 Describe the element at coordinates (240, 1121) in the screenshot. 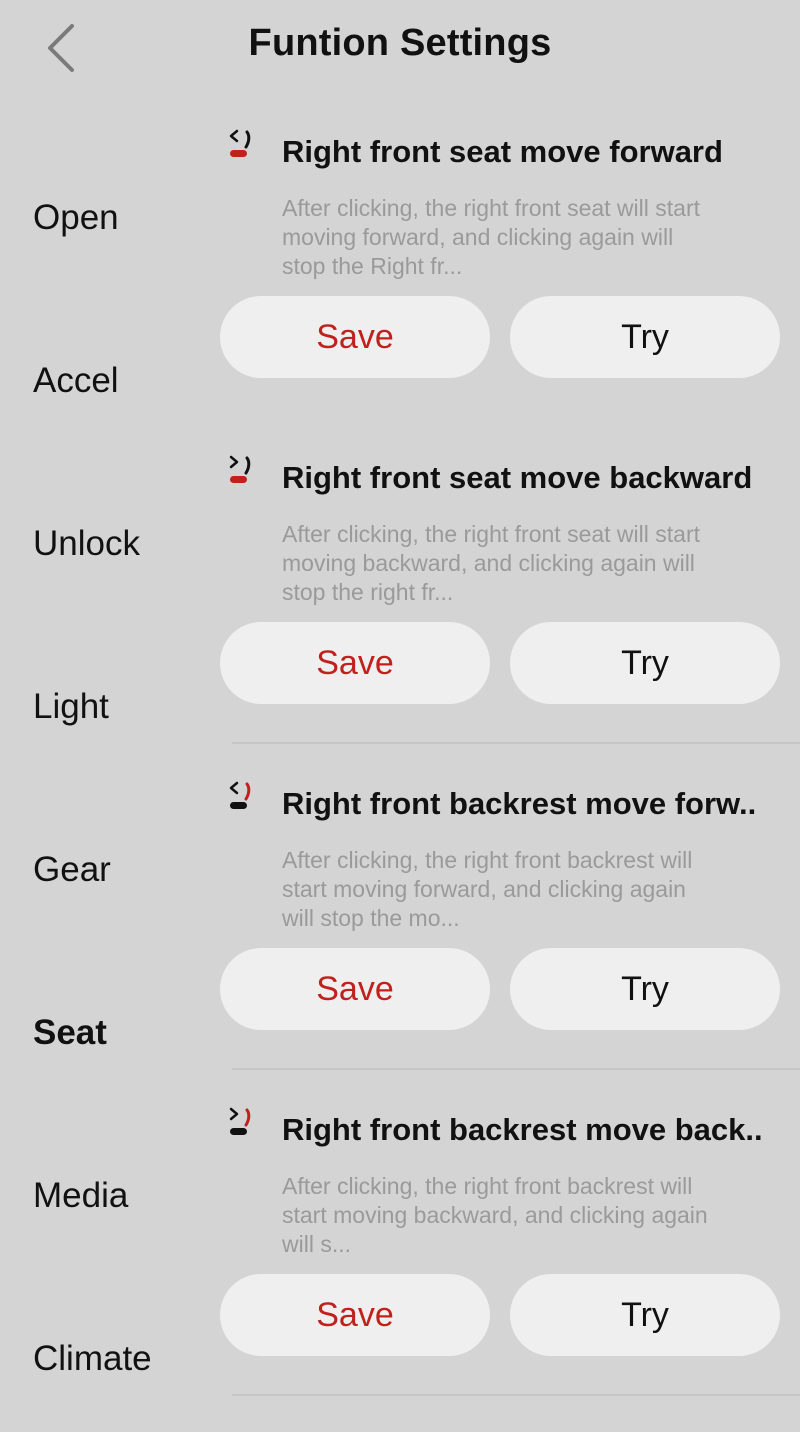

I see `backrest-backward-icon` at that location.